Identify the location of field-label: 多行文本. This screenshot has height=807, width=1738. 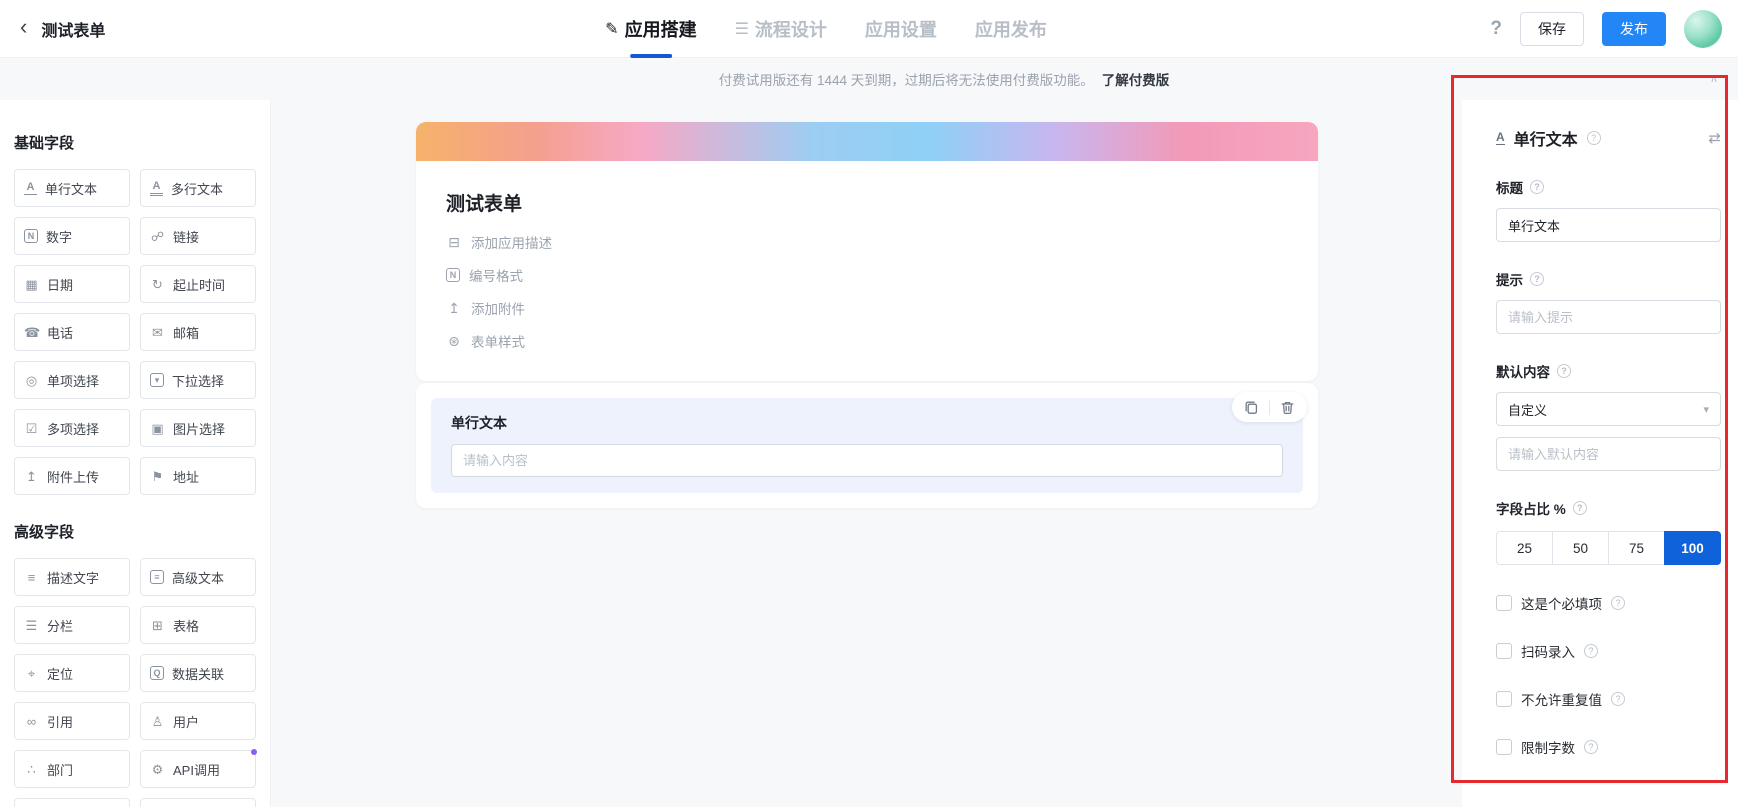
(197, 189).